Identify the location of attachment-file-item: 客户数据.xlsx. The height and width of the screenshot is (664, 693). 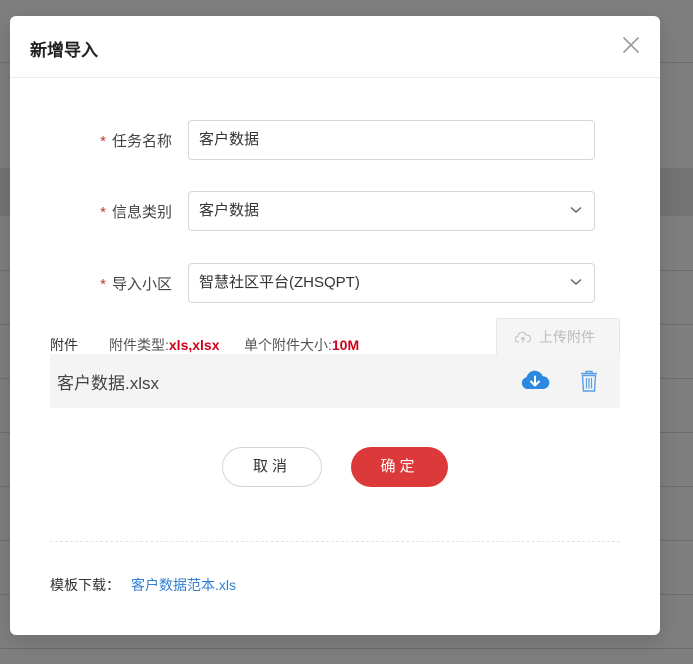
(335, 381).